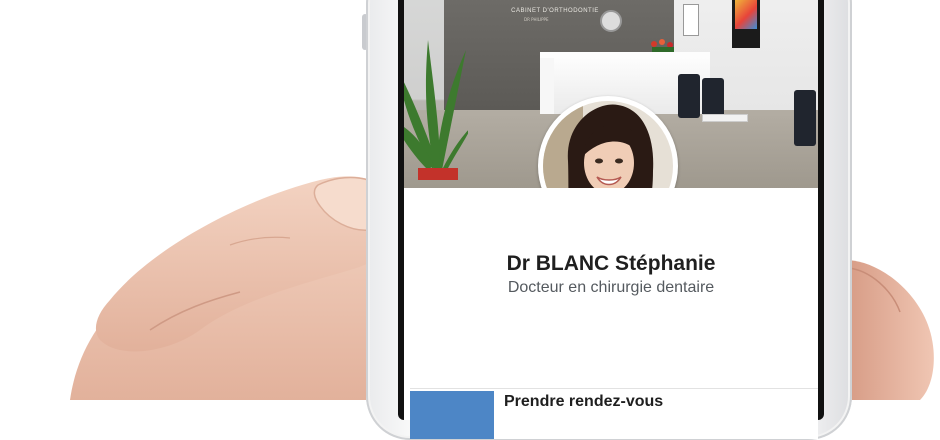 This screenshot has height=440, width=940. I want to click on clinic-sign: CABINET D'ORTHODONTIE, so click(555, 11).